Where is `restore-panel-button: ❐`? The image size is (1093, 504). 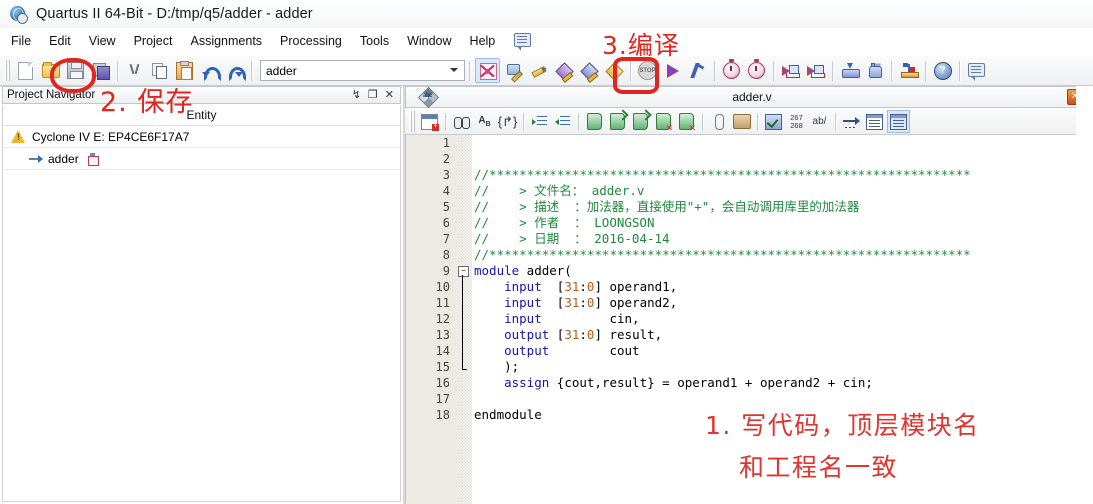 restore-panel-button: ❐ is located at coordinates (373, 95).